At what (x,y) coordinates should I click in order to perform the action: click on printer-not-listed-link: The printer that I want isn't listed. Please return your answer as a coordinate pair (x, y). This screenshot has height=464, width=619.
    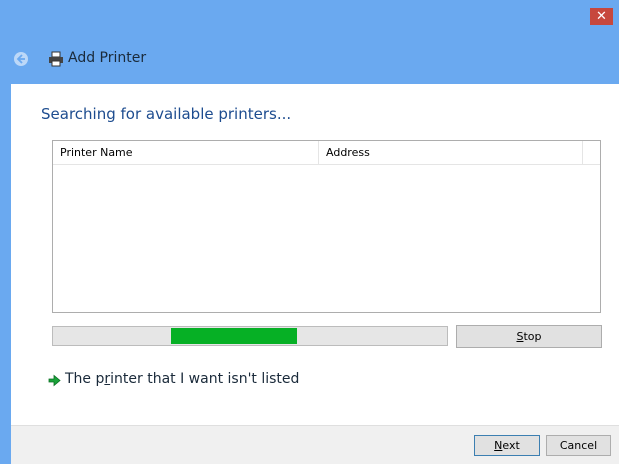
    Looking at the image, I should click on (174, 379).